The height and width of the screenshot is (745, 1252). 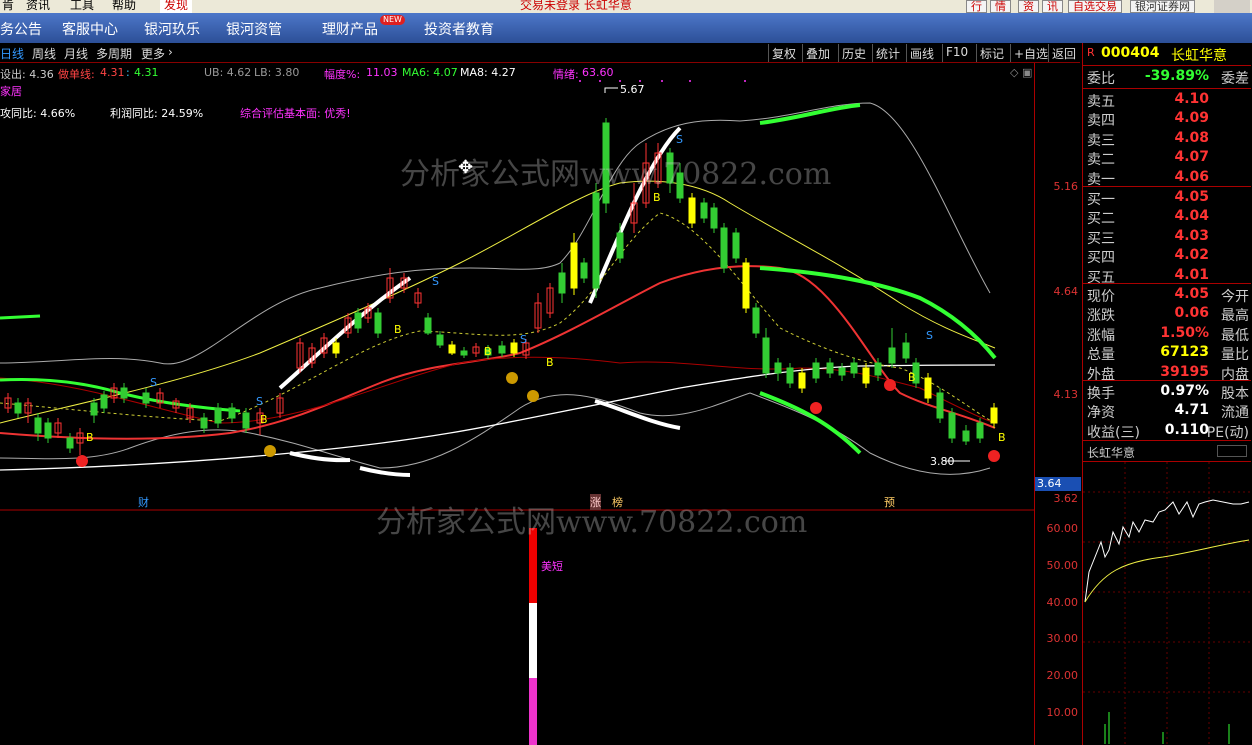 I want to click on menu-item-active: 发现, so click(x=176, y=6).